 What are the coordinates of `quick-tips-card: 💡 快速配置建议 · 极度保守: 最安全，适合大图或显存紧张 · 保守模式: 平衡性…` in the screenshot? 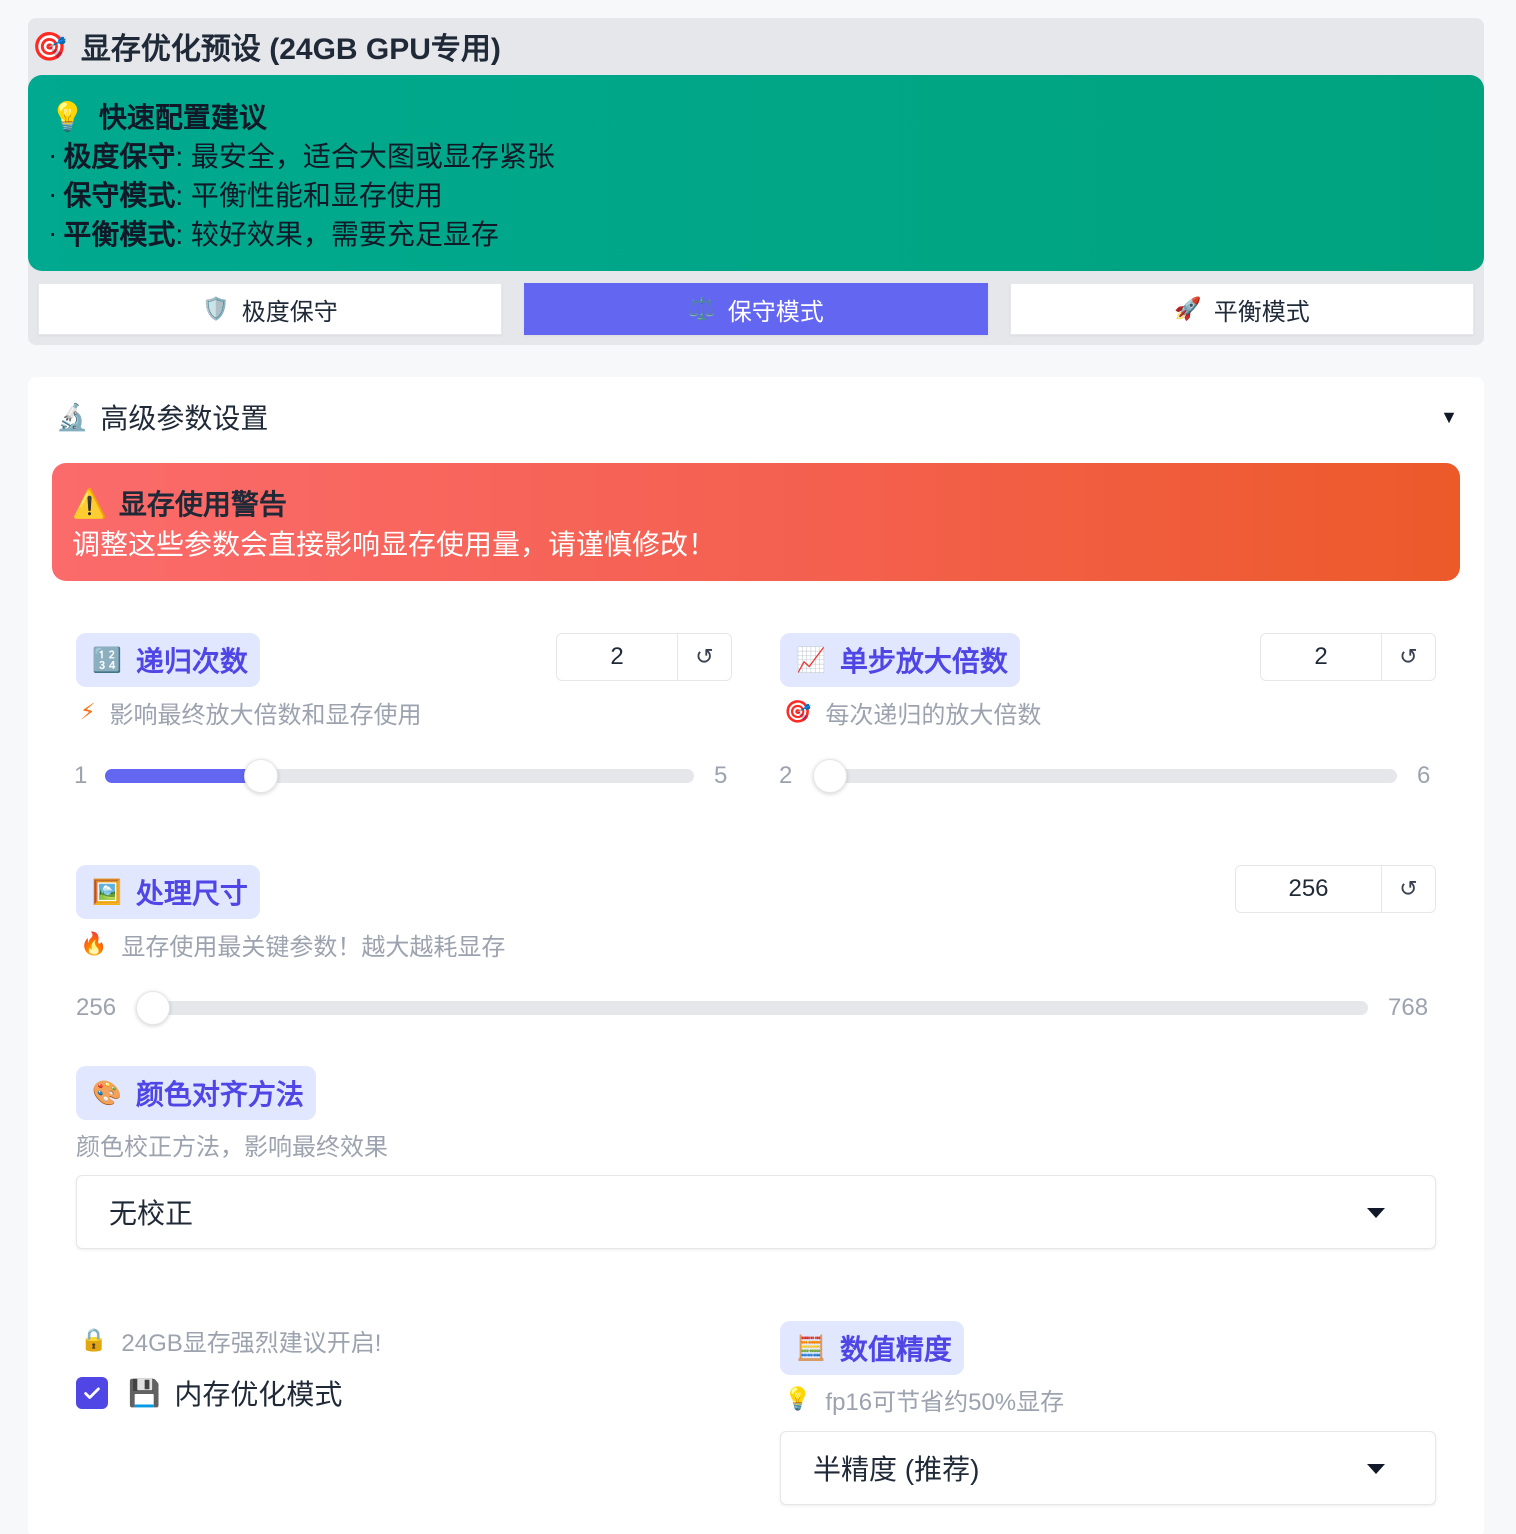 It's located at (756, 173).